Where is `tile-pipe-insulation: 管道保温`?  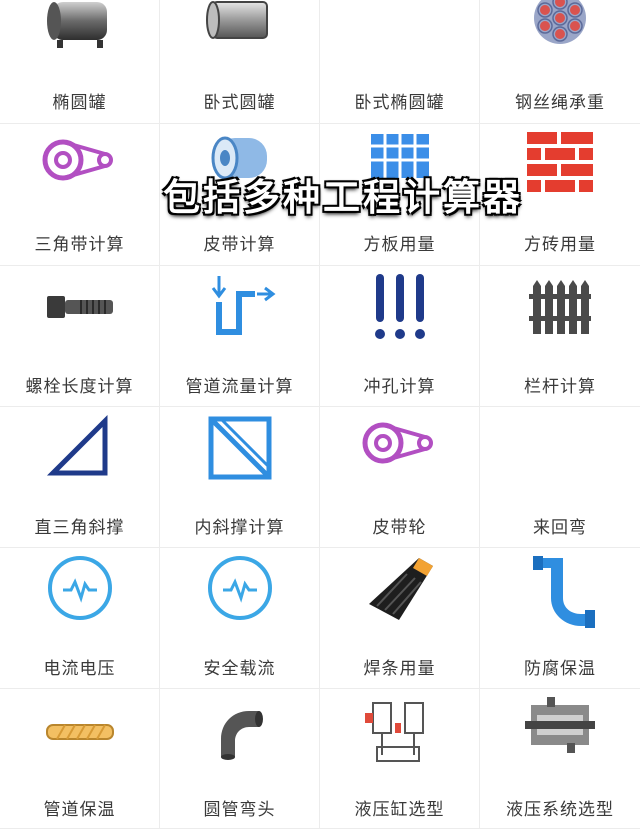
tile-pipe-insulation: 管道保温 is located at coordinates (80, 759).